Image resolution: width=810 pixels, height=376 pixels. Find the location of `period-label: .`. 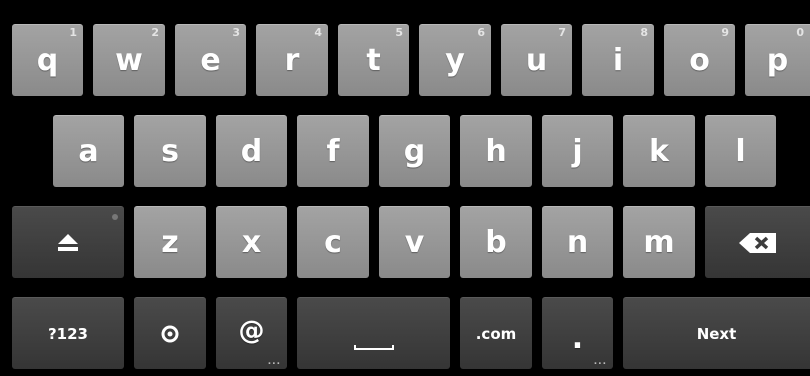

period-label: . is located at coordinates (577, 338).